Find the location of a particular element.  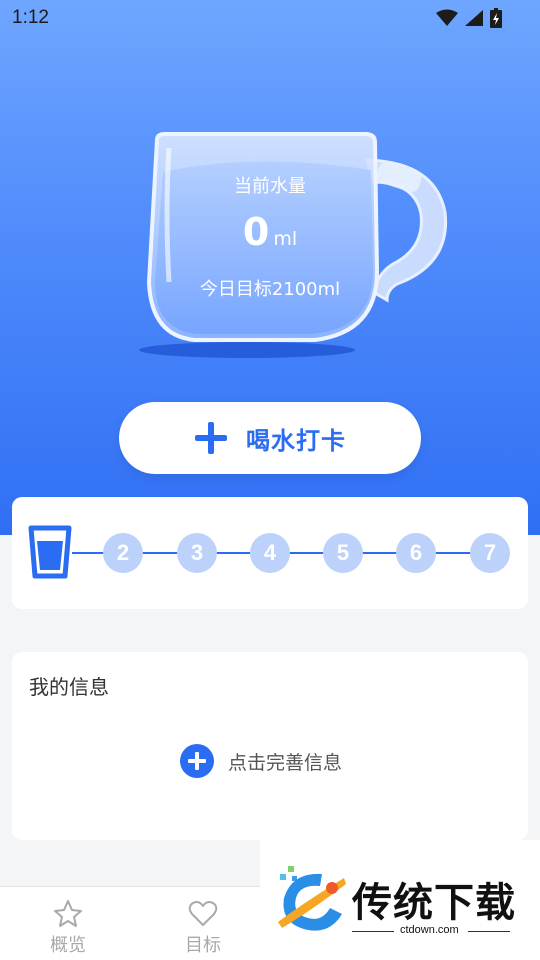

my-info-title: 我的信息 is located at coordinates (69, 687).